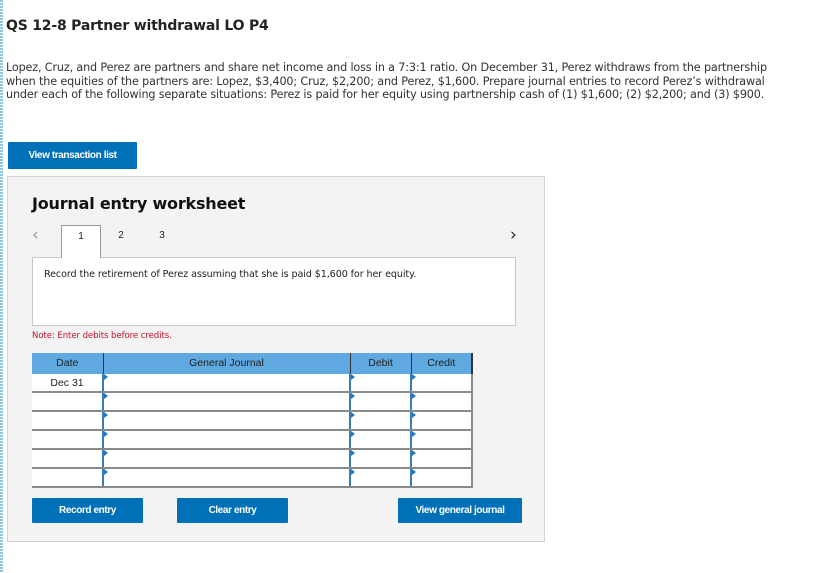 Image resolution: width=826 pixels, height=573 pixels. Describe the element at coordinates (121, 241) in the screenshot. I see `tab-2: 2` at that location.